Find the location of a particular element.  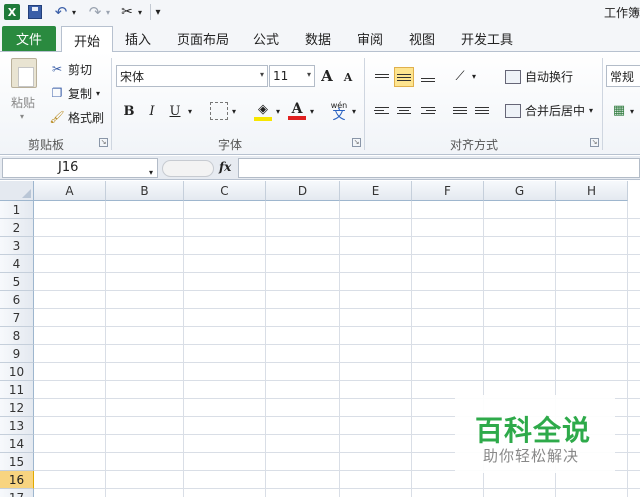

redo-icon: ↷ is located at coordinates (95, 12).